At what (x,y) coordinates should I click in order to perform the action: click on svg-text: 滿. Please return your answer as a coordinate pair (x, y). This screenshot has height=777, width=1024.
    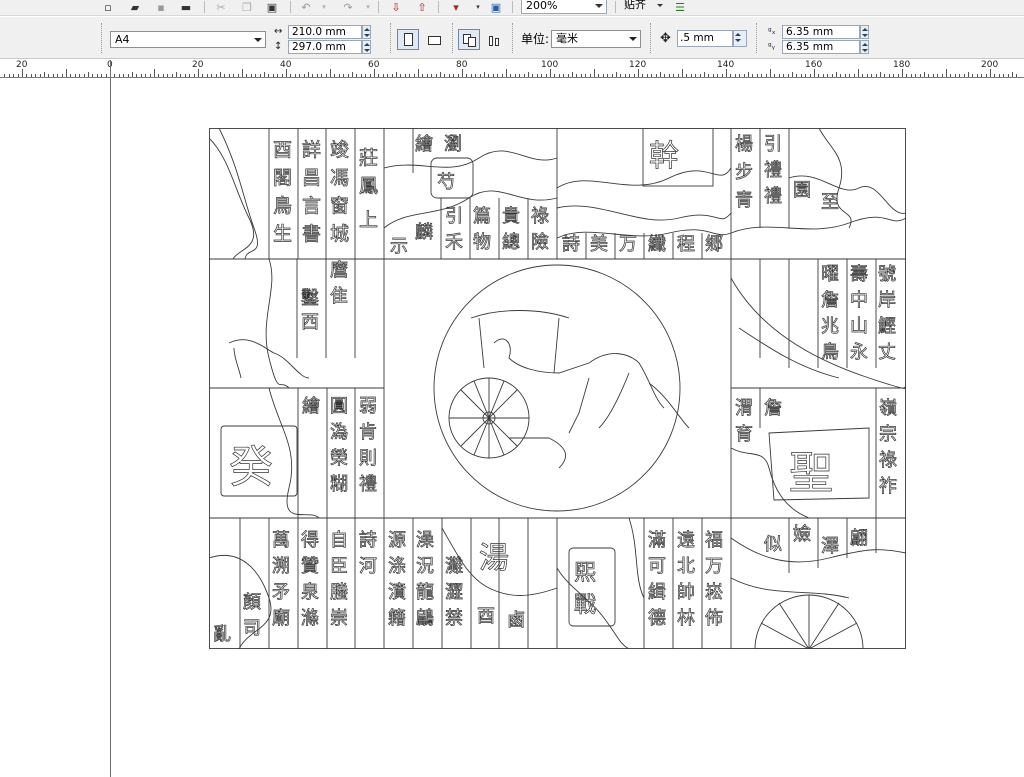
    Looking at the image, I should click on (657, 540).